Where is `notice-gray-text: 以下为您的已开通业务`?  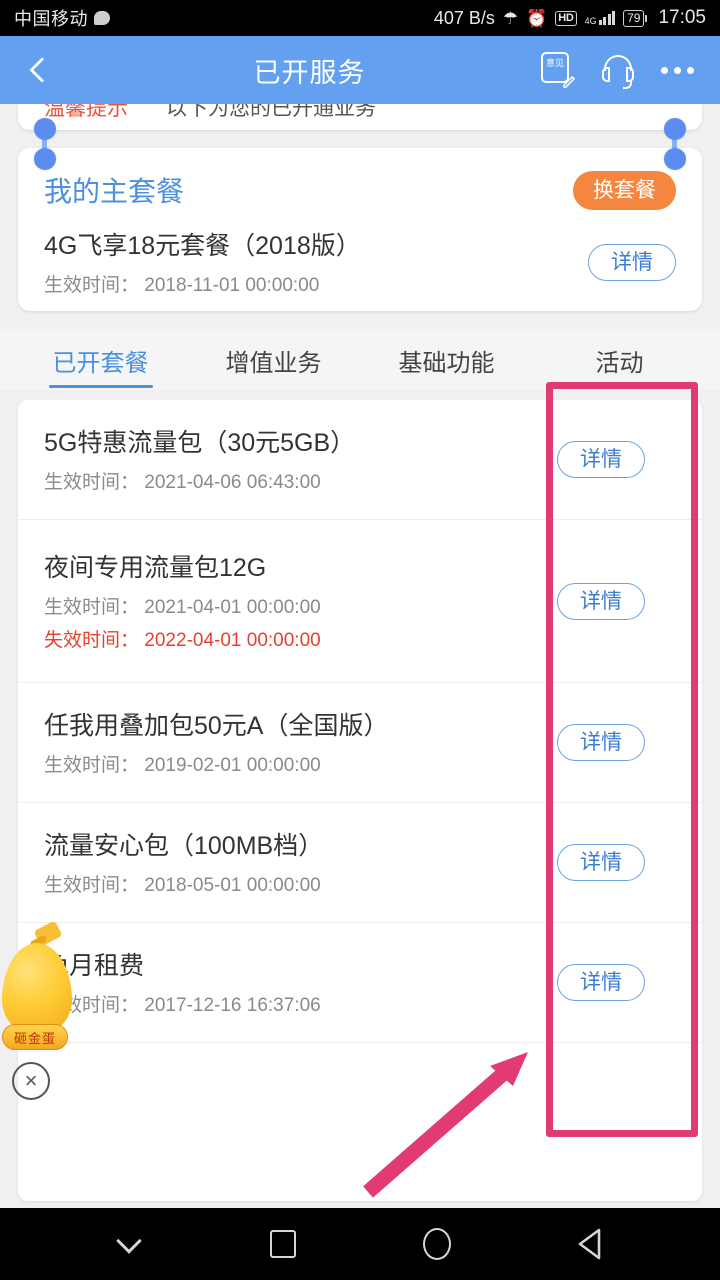
notice-gray-text: 以下为您的已开通业务 is located at coordinates (271, 112).